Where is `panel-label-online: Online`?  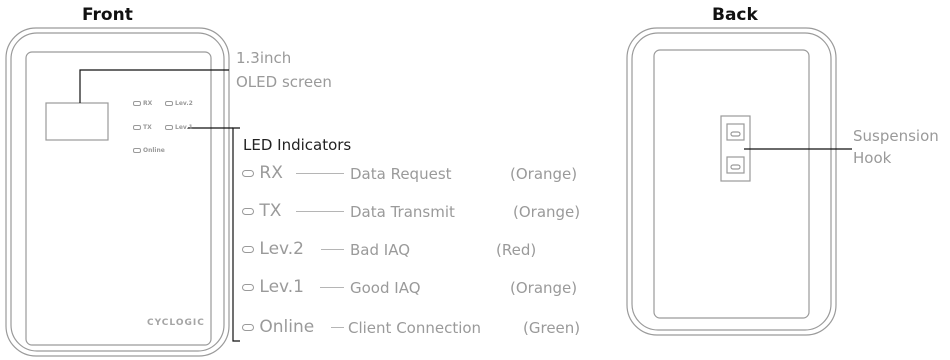 panel-label-online: Online is located at coordinates (149, 151).